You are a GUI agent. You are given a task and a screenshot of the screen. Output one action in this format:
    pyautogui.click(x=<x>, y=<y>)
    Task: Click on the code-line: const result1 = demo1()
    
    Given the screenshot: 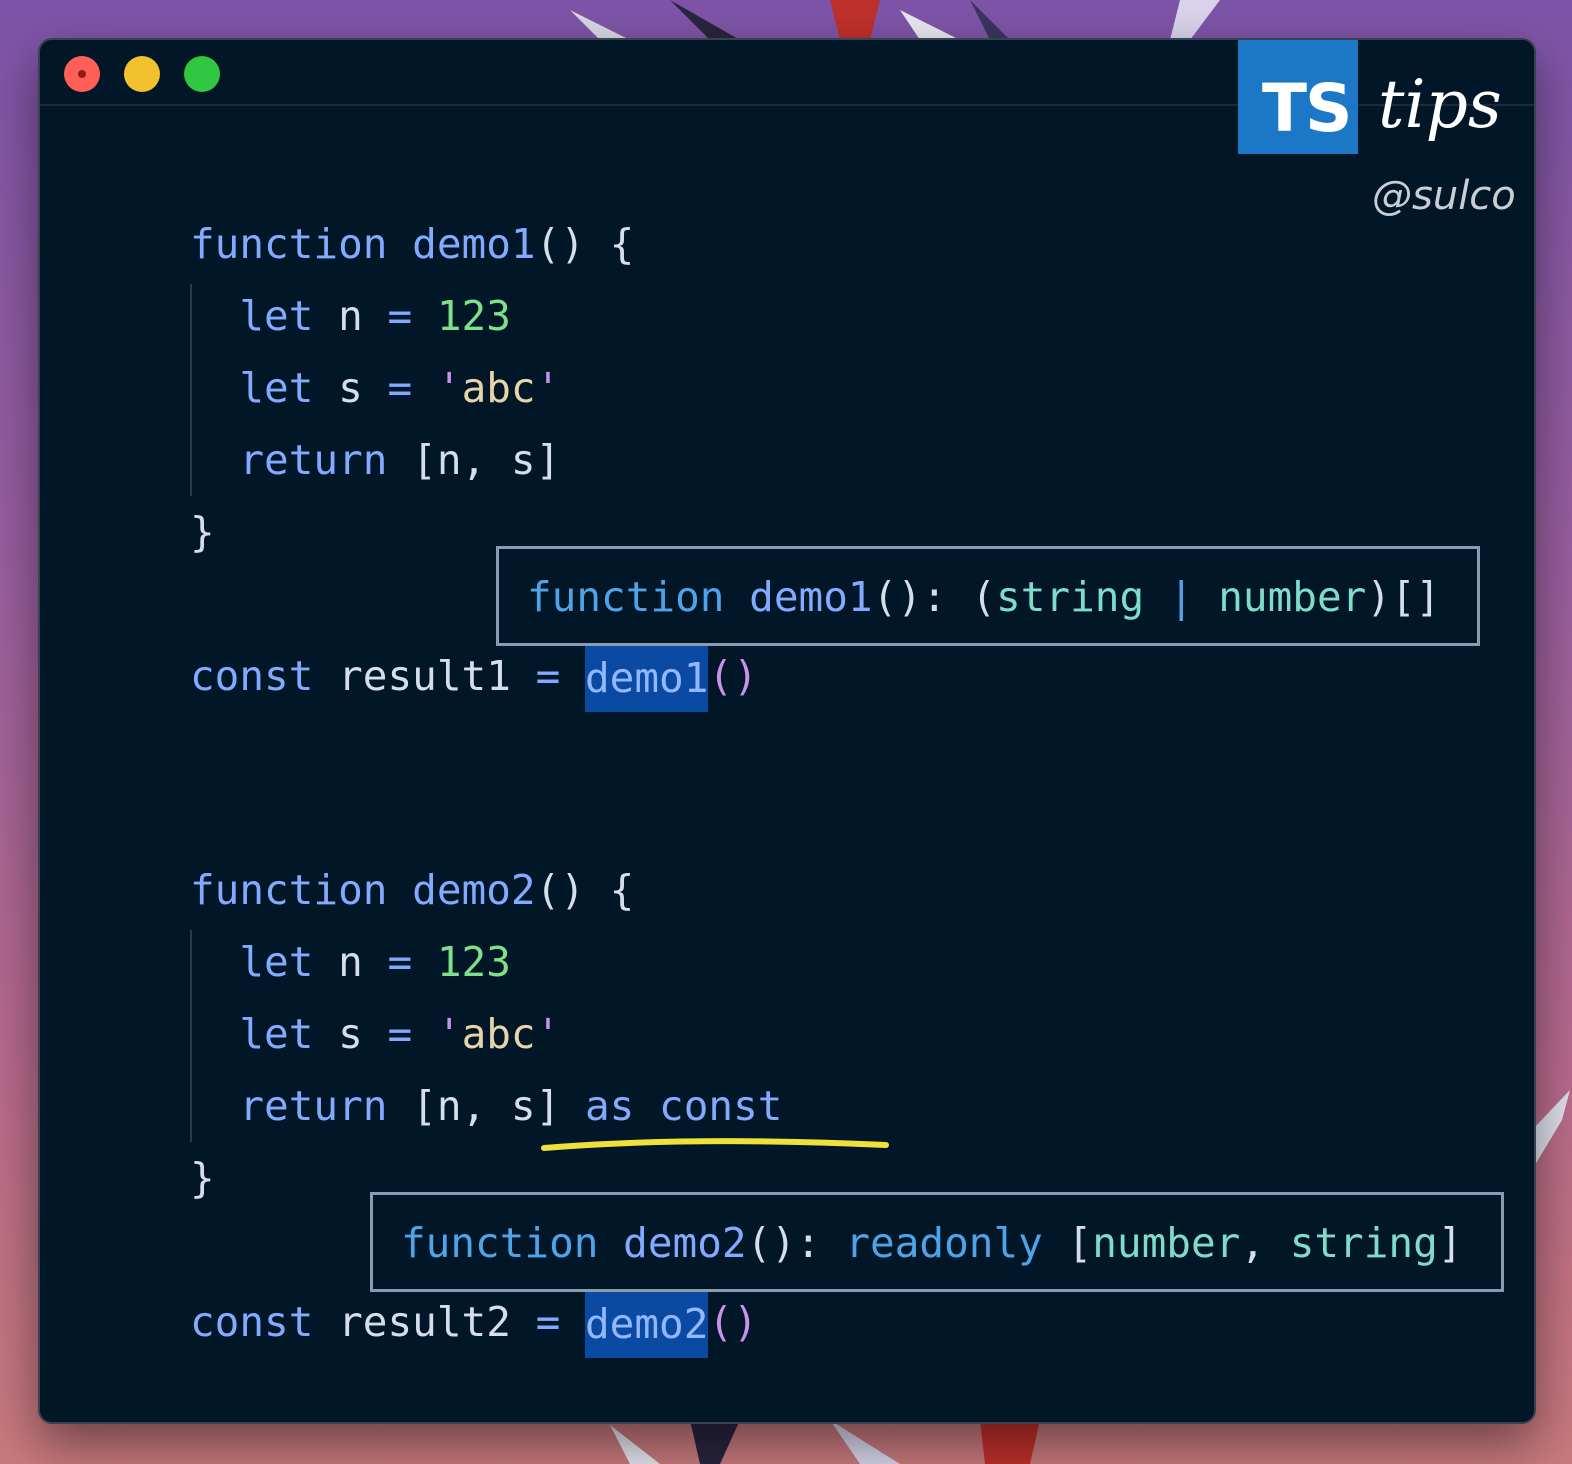 What is the action you would take?
    pyautogui.click(x=474, y=676)
    